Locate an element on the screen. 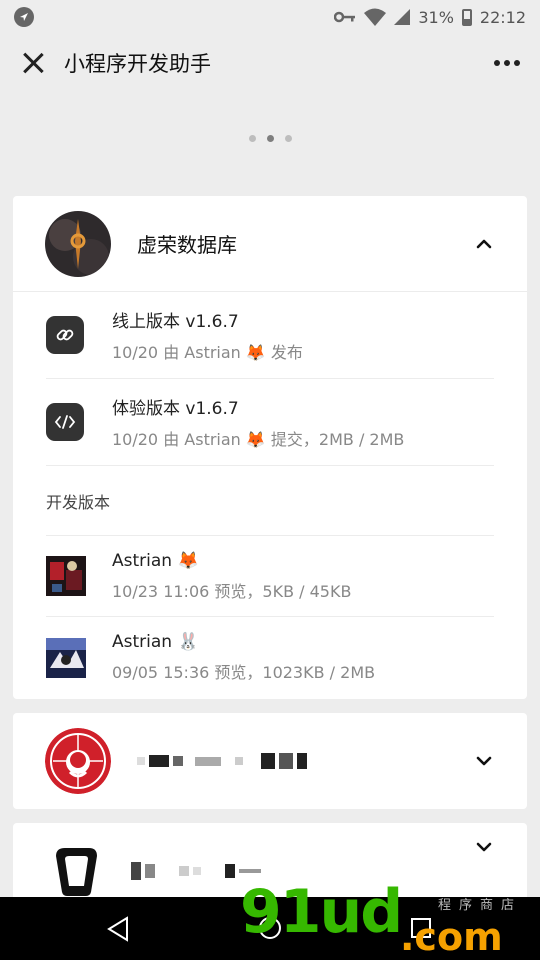 The height and width of the screenshot is (960, 540). version-subtitle: 10/20 由 Astrian 🦊 提交，2MB / 2MB is located at coordinates (258, 439).